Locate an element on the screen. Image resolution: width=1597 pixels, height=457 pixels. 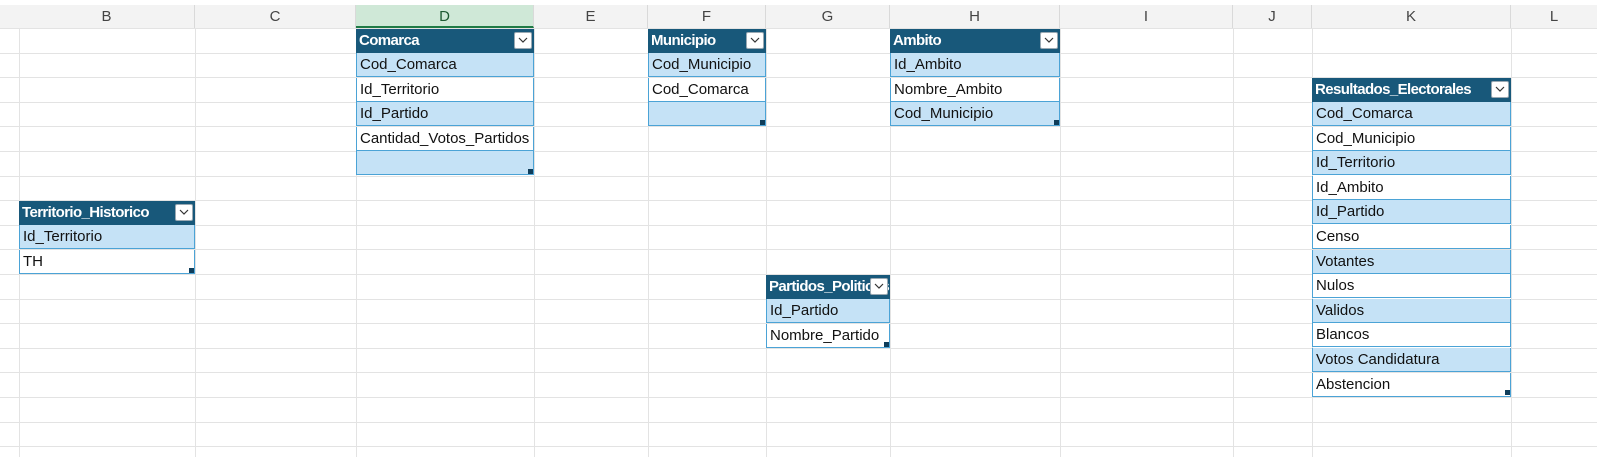
table-row: Votos Candidatura is located at coordinates (1411, 360).